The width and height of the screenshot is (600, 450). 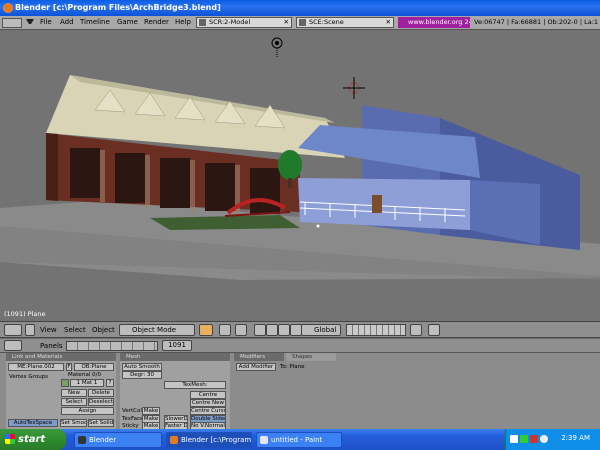 I want to click on start-label: start, so click(x=32, y=439).